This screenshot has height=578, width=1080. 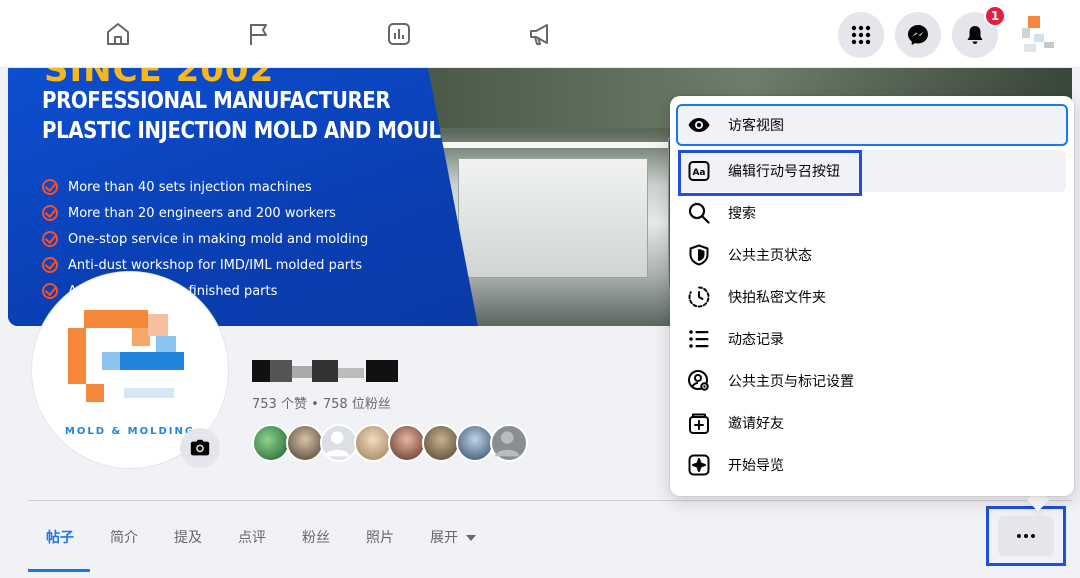 What do you see at coordinates (770, 256) in the screenshot?
I see `menu-item-label: 公共主页状态` at bounding box center [770, 256].